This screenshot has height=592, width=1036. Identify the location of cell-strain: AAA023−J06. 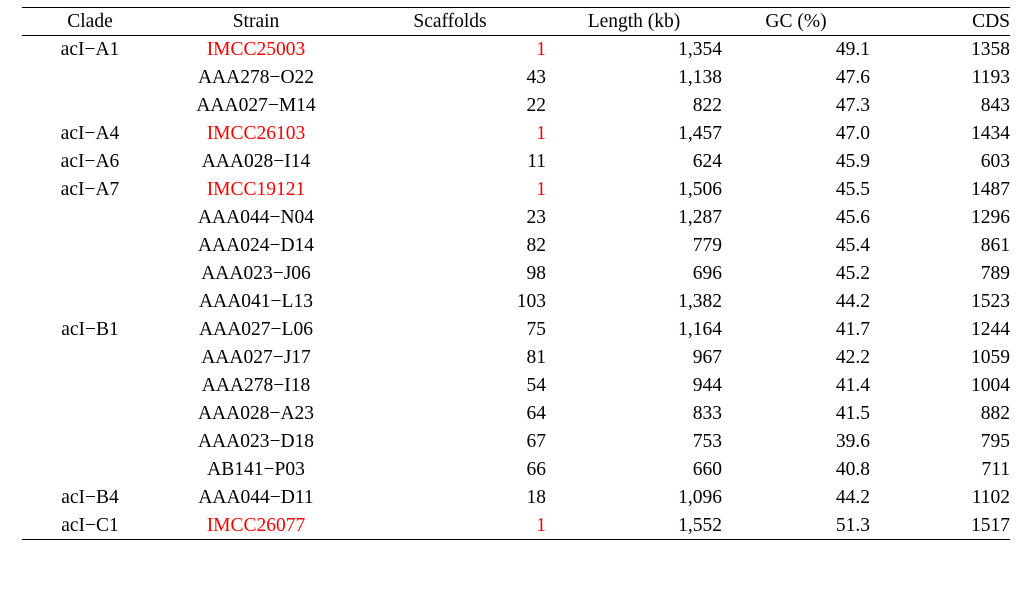
(256, 273).